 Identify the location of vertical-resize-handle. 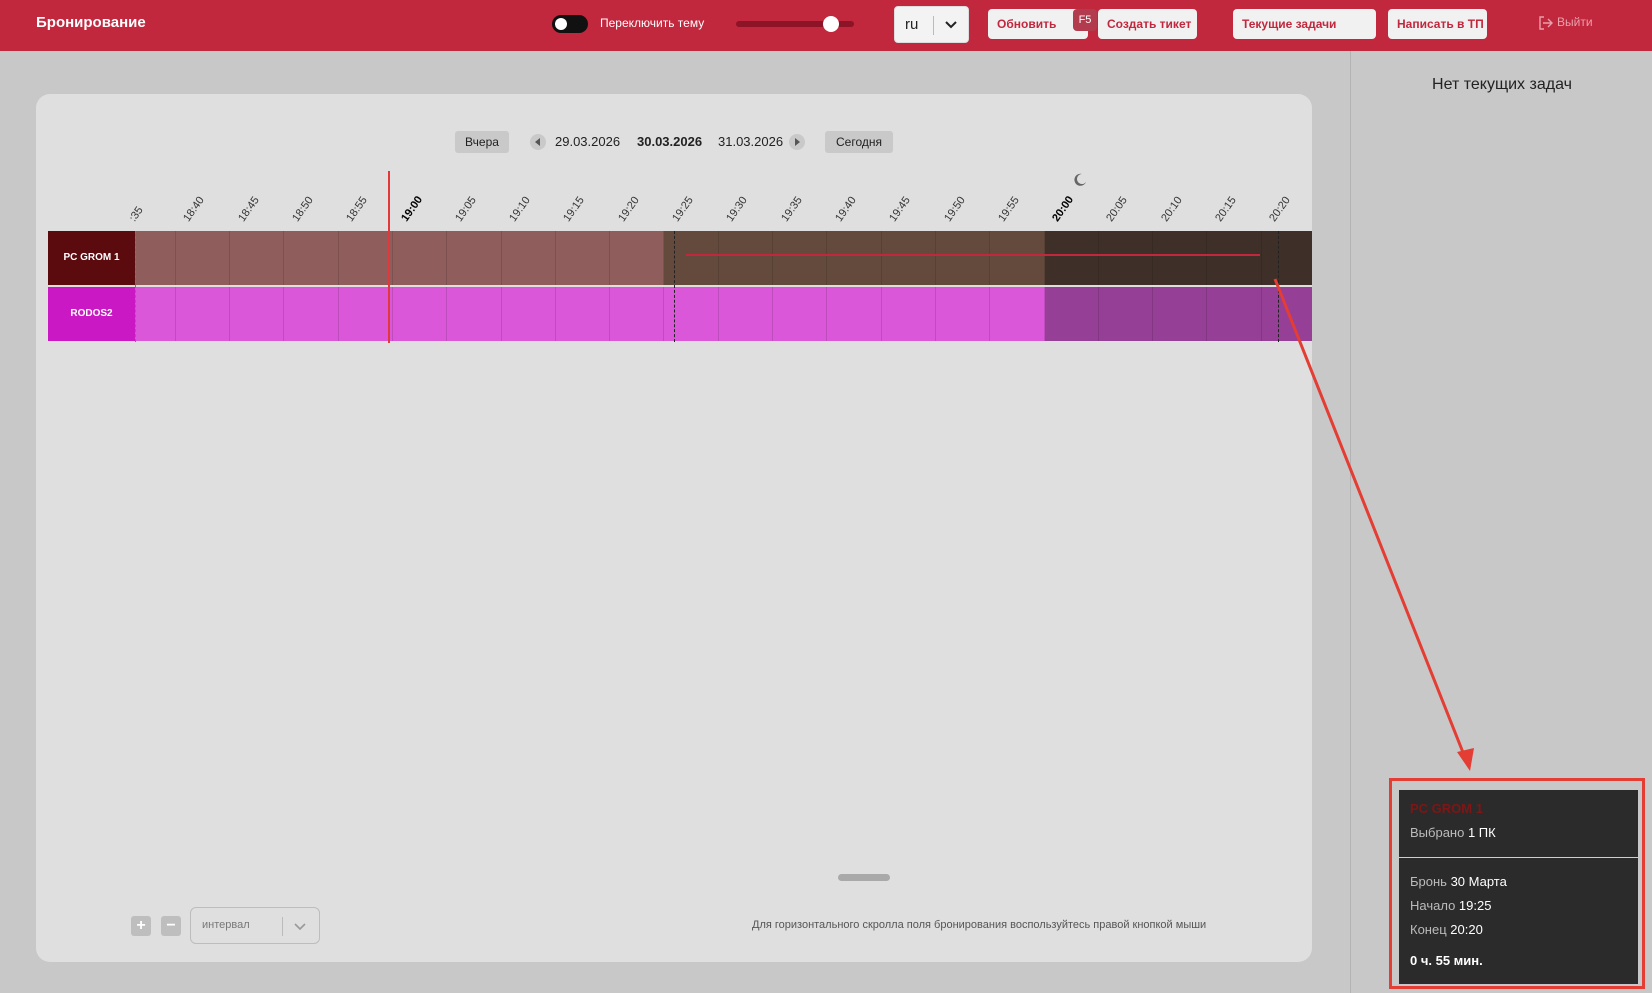
(864, 877).